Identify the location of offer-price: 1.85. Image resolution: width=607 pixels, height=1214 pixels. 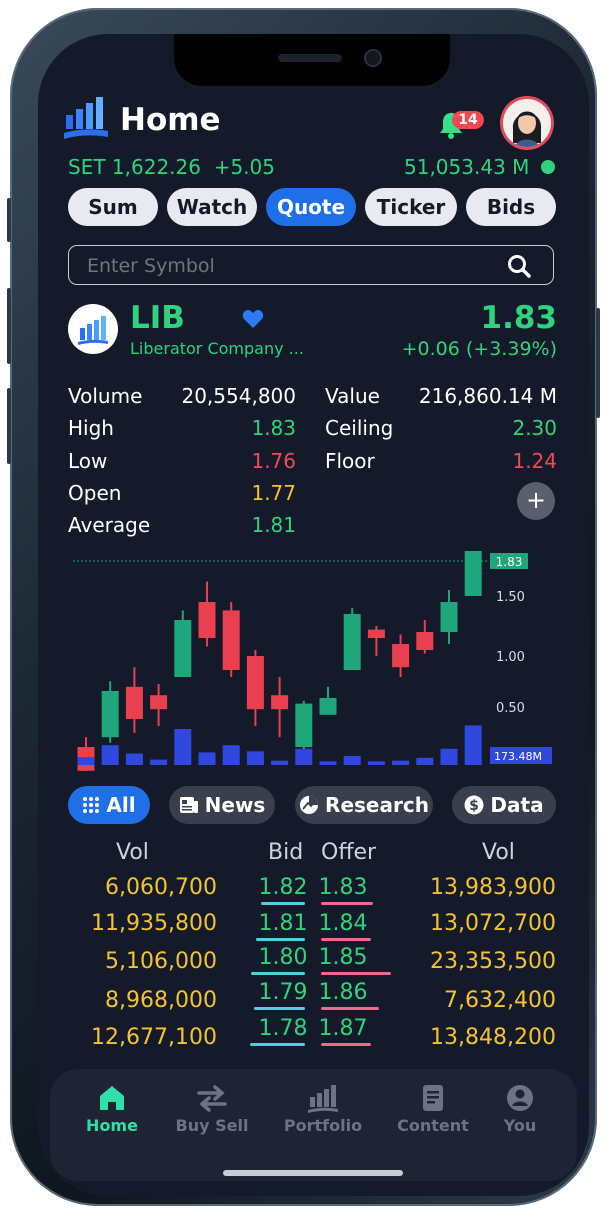
(343, 957).